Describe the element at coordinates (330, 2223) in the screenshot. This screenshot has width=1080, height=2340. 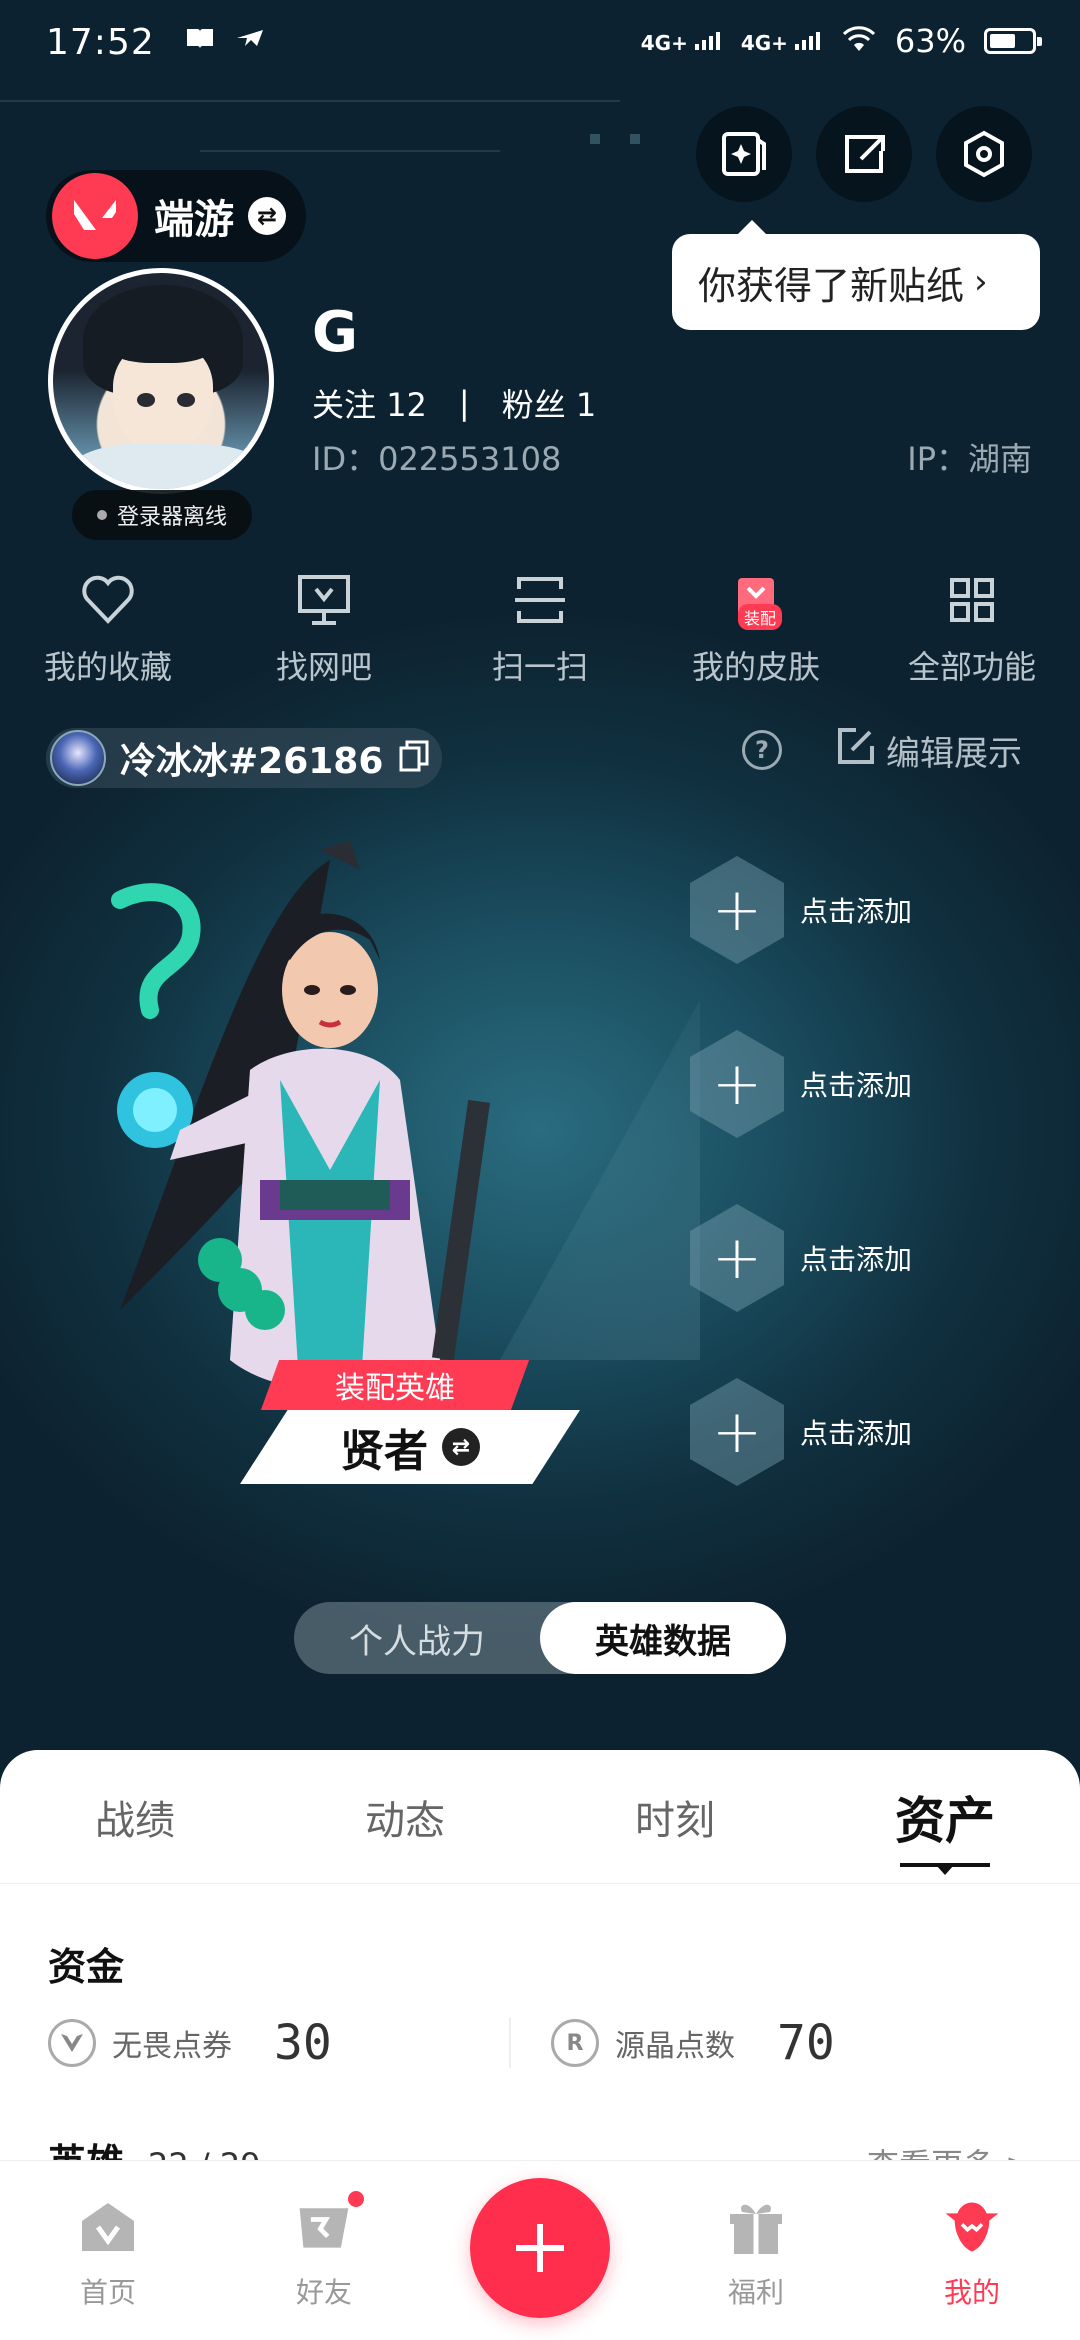
I see `friends-icon` at that location.